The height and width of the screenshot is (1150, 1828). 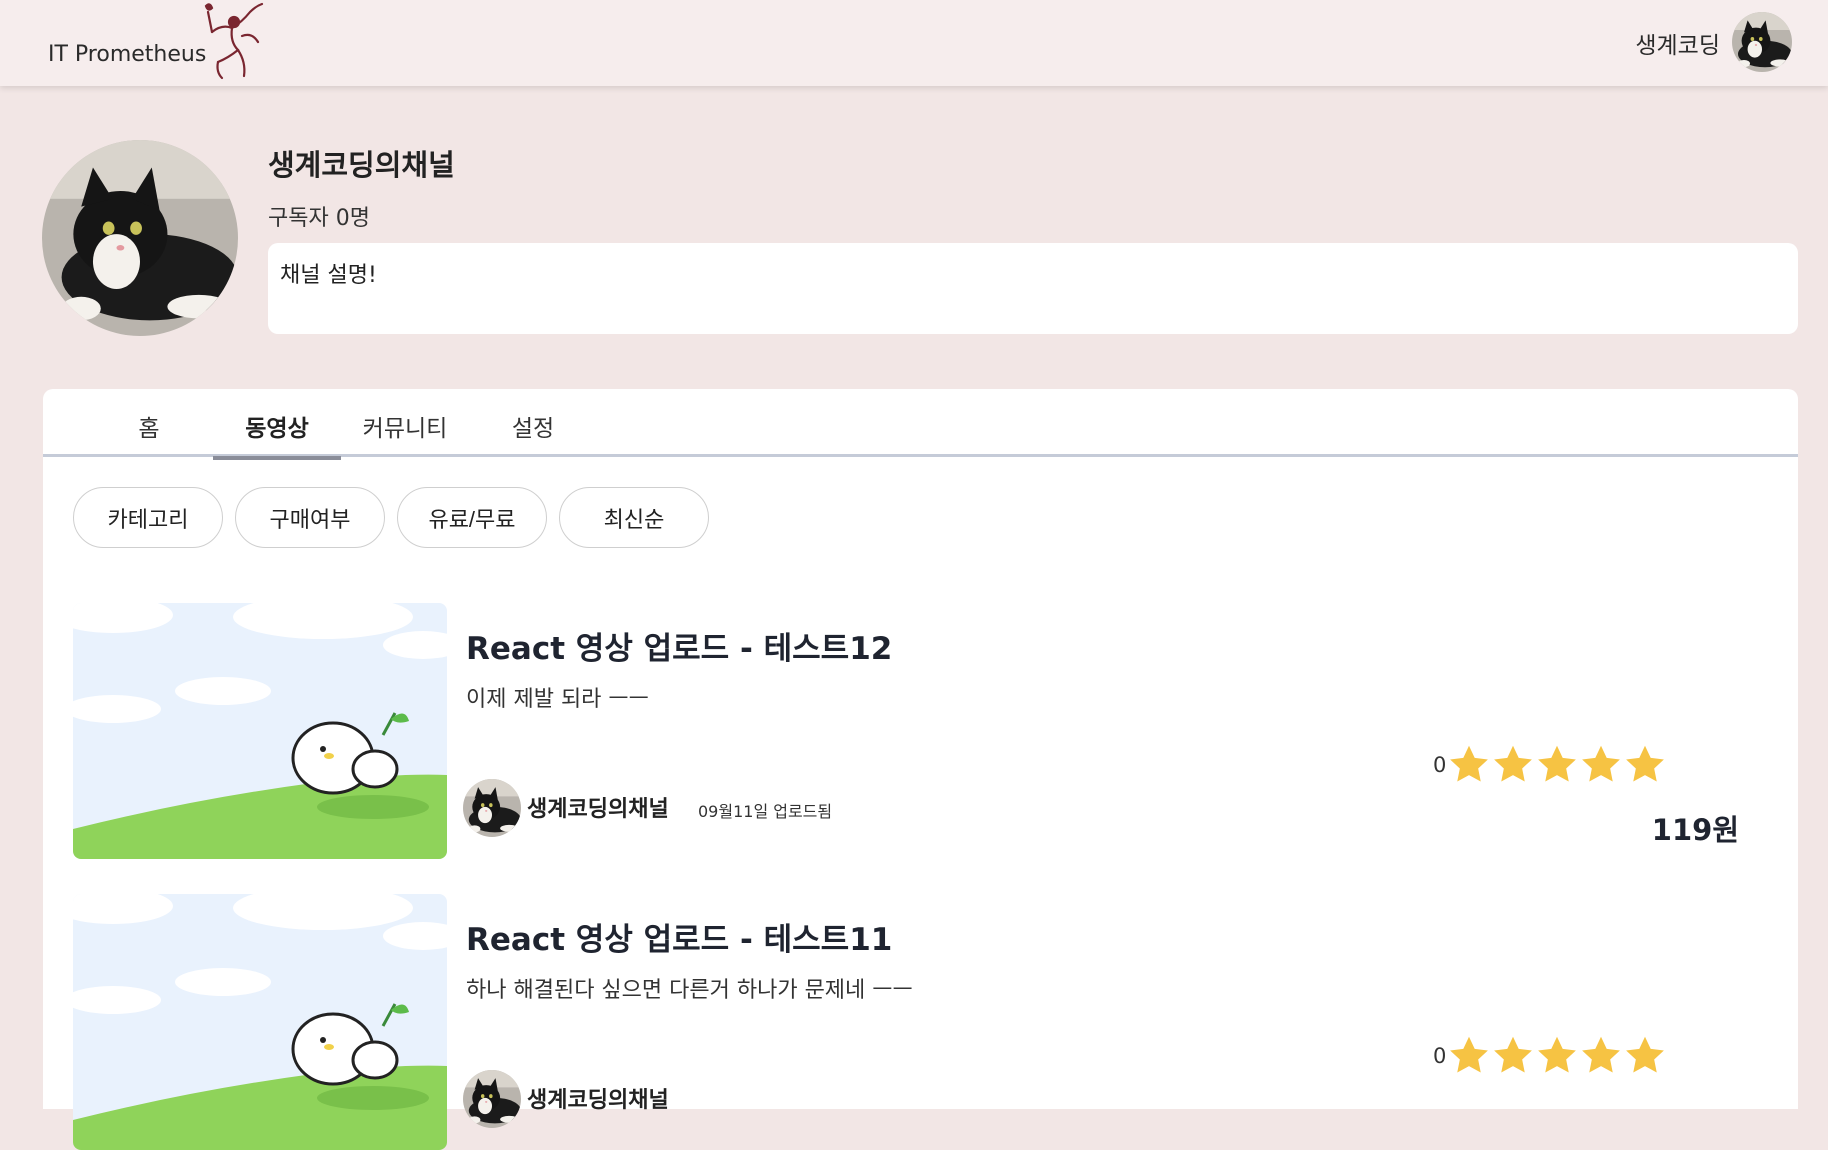 What do you see at coordinates (127, 54) in the screenshot?
I see `brand-name: IT Prometheus` at bounding box center [127, 54].